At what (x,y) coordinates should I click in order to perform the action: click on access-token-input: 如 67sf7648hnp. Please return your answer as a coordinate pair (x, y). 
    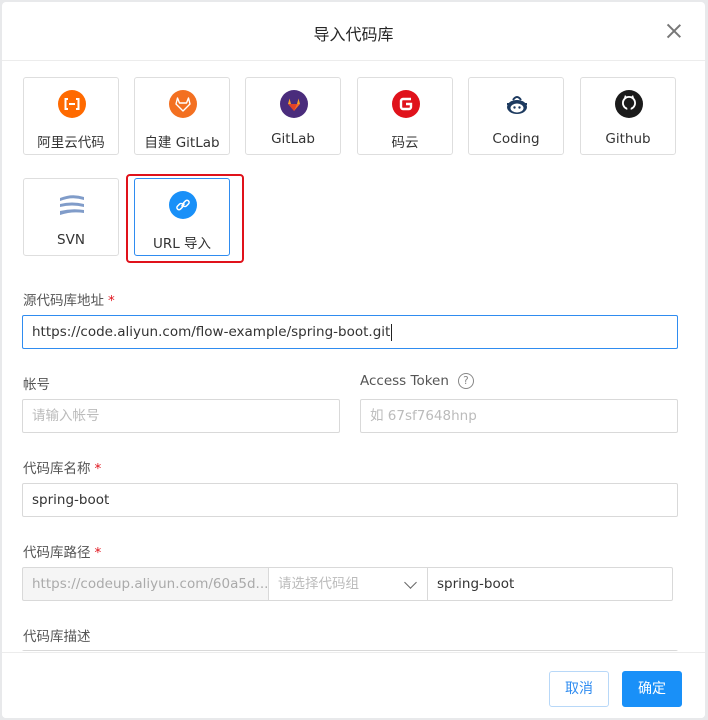
    Looking at the image, I should click on (519, 416).